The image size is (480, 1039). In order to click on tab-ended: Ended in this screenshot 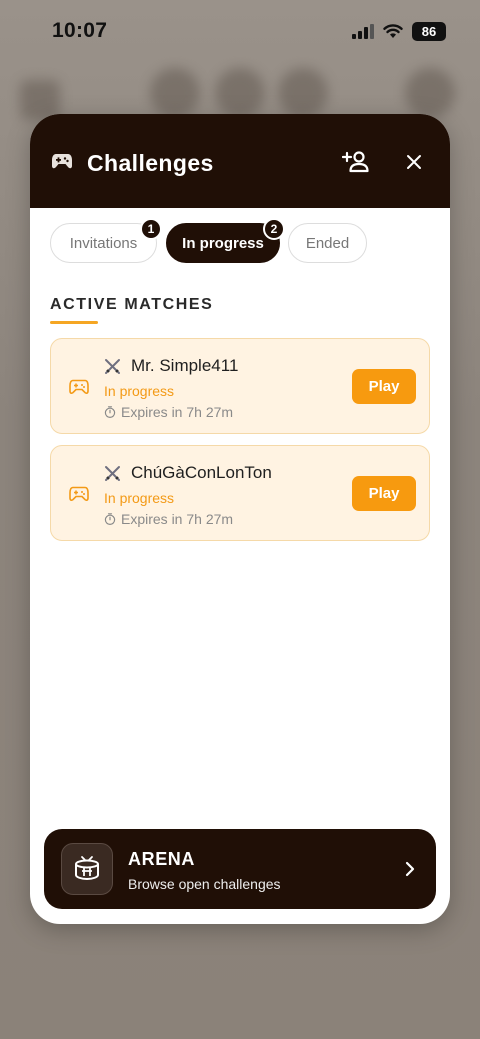, I will do `click(327, 243)`.